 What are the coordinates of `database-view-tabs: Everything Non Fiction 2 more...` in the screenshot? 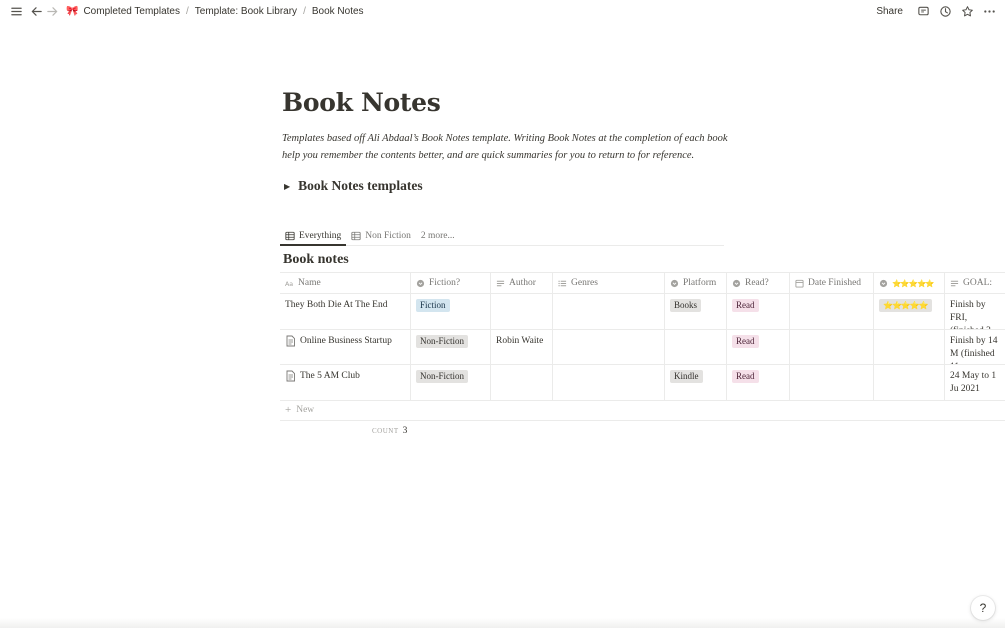 It's located at (502, 235).